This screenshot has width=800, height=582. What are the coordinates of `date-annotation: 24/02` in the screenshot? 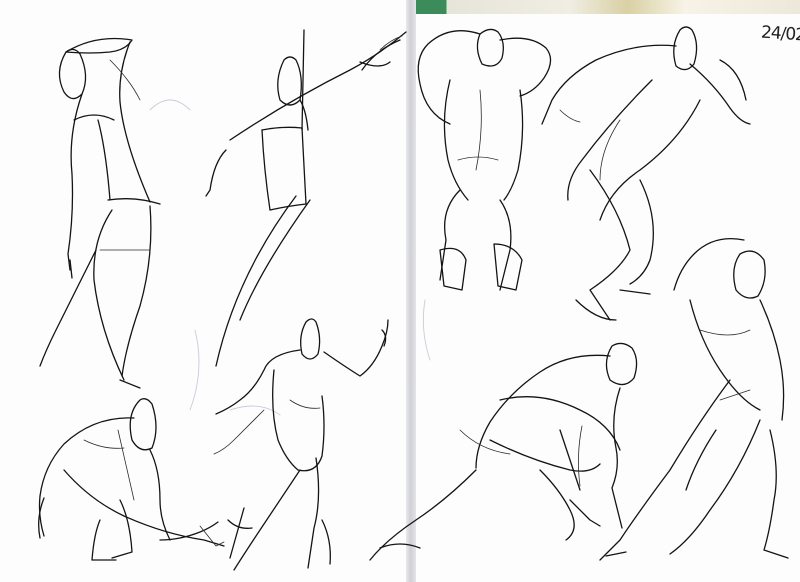 It's located at (780, 34).